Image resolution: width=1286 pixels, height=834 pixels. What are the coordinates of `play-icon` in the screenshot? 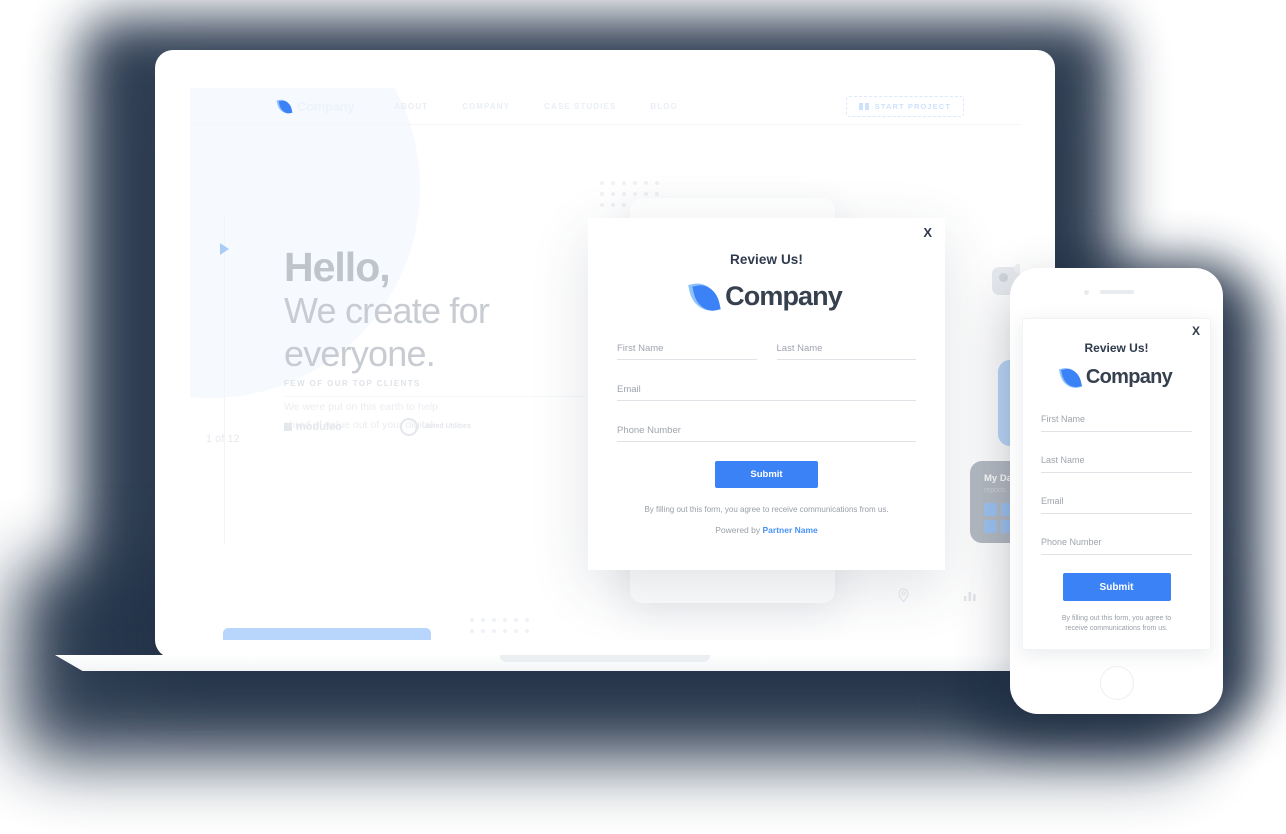 It's located at (224, 249).